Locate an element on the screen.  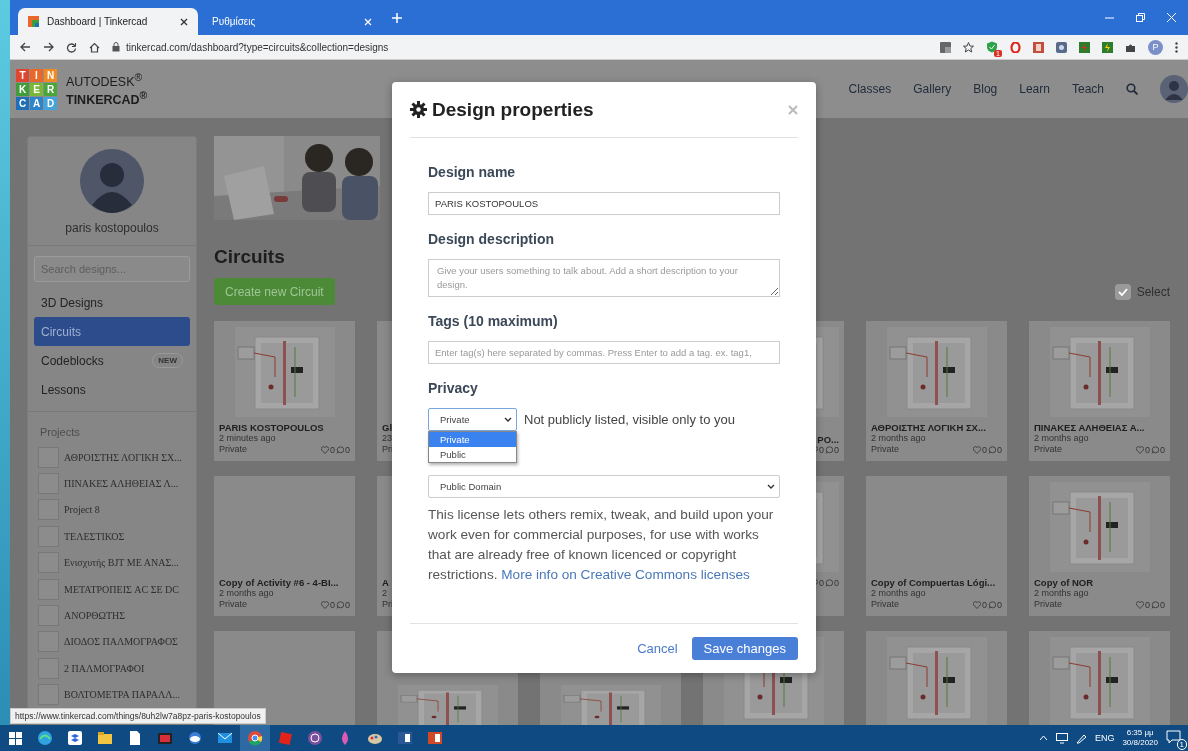
network-icon is located at coordinates (1061, 738).